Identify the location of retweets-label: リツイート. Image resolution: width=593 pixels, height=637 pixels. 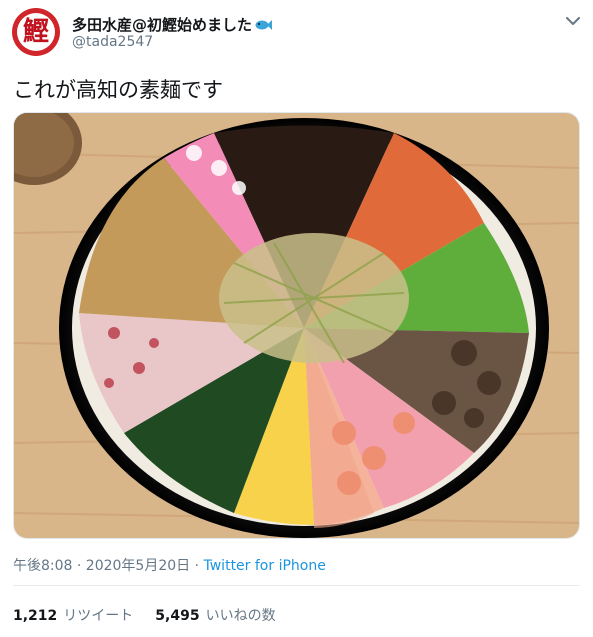
(98, 616).